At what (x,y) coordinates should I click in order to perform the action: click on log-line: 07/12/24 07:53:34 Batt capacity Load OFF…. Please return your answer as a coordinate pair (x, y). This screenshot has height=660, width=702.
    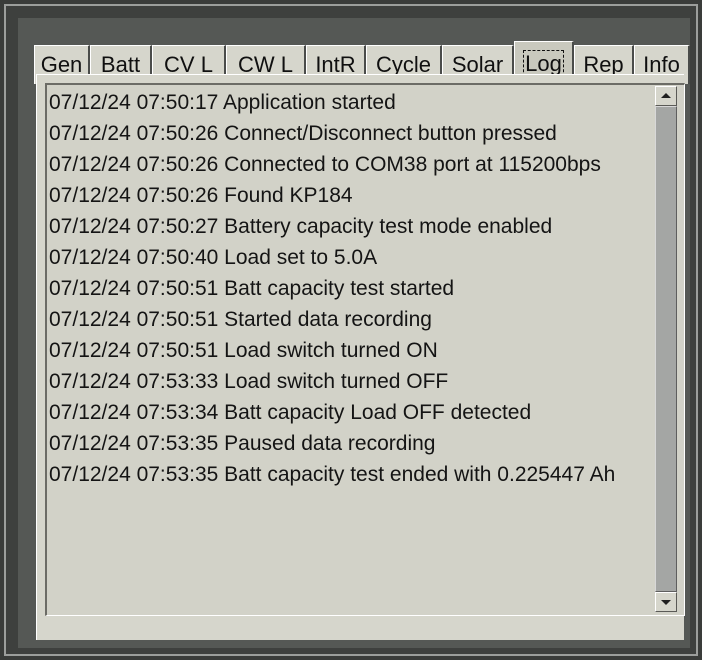
    Looking at the image, I should click on (290, 412).